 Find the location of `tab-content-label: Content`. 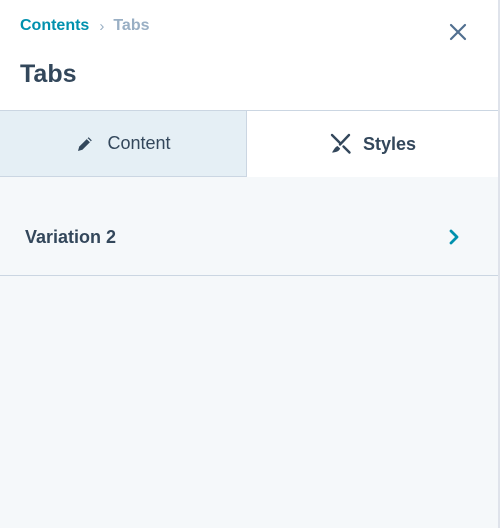

tab-content-label: Content is located at coordinates (139, 143).